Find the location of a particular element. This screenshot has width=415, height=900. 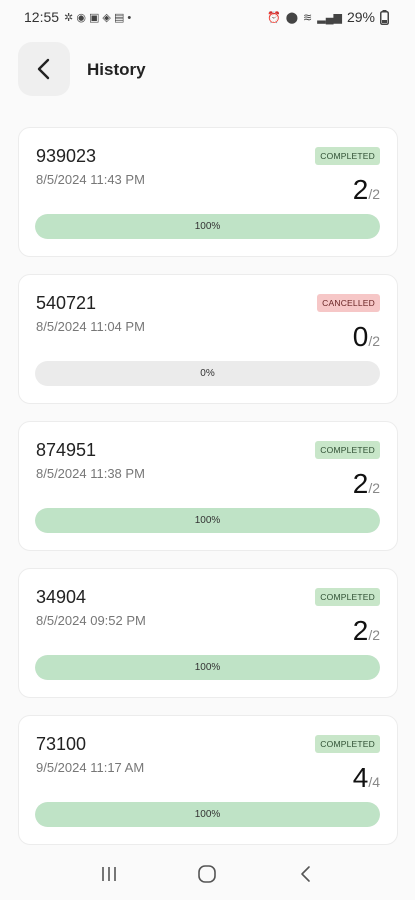

progress-label: 0% is located at coordinates (207, 373).